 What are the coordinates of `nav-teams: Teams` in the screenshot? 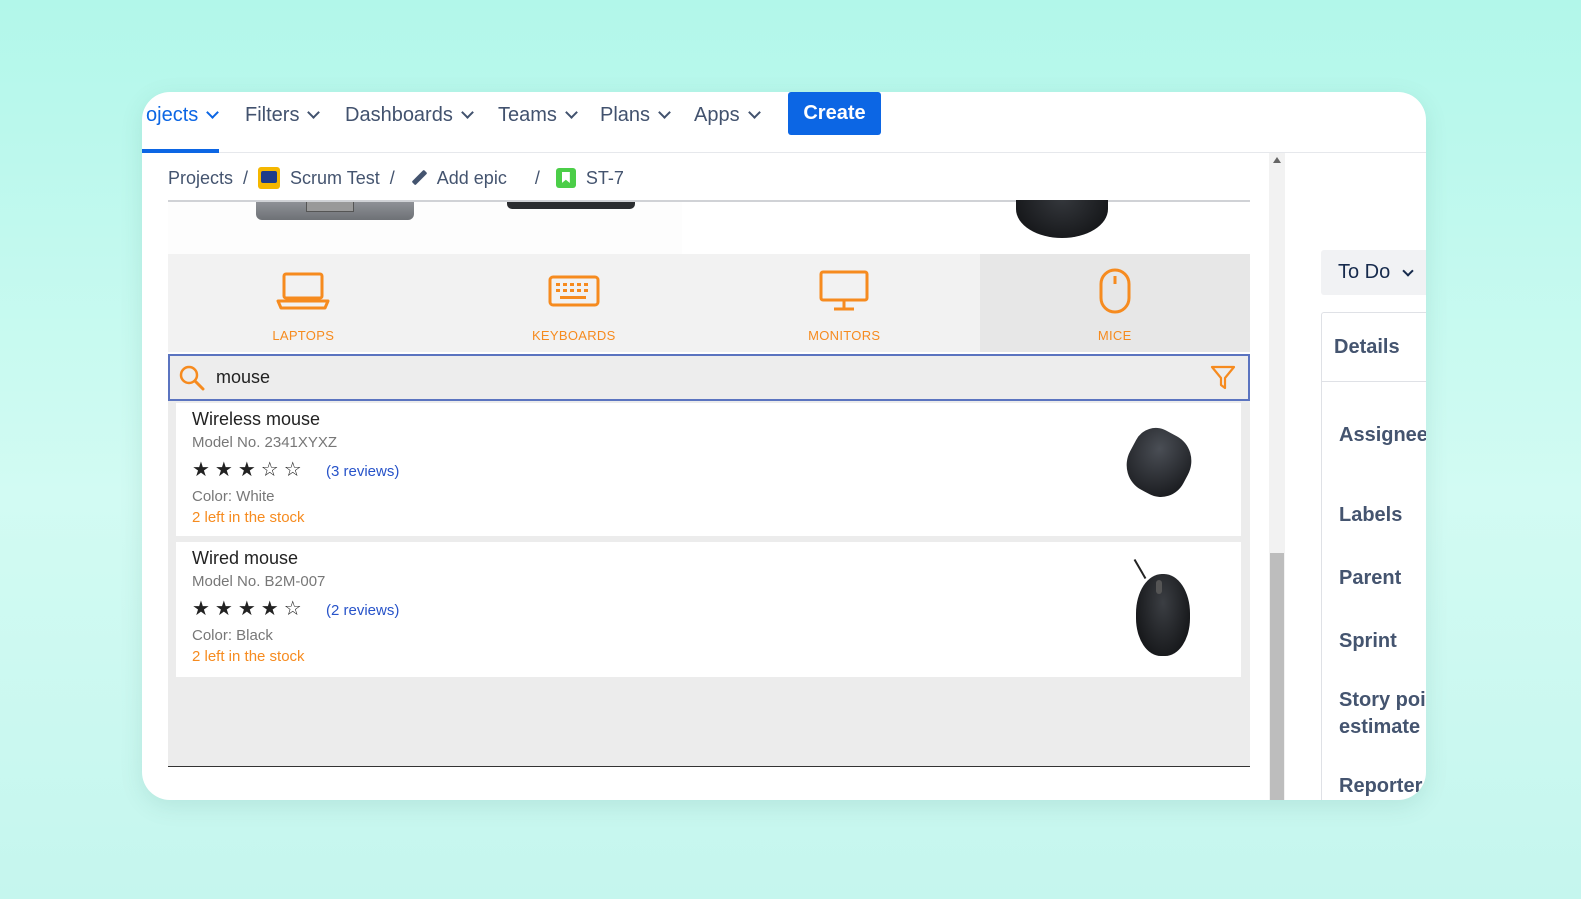 It's located at (538, 115).